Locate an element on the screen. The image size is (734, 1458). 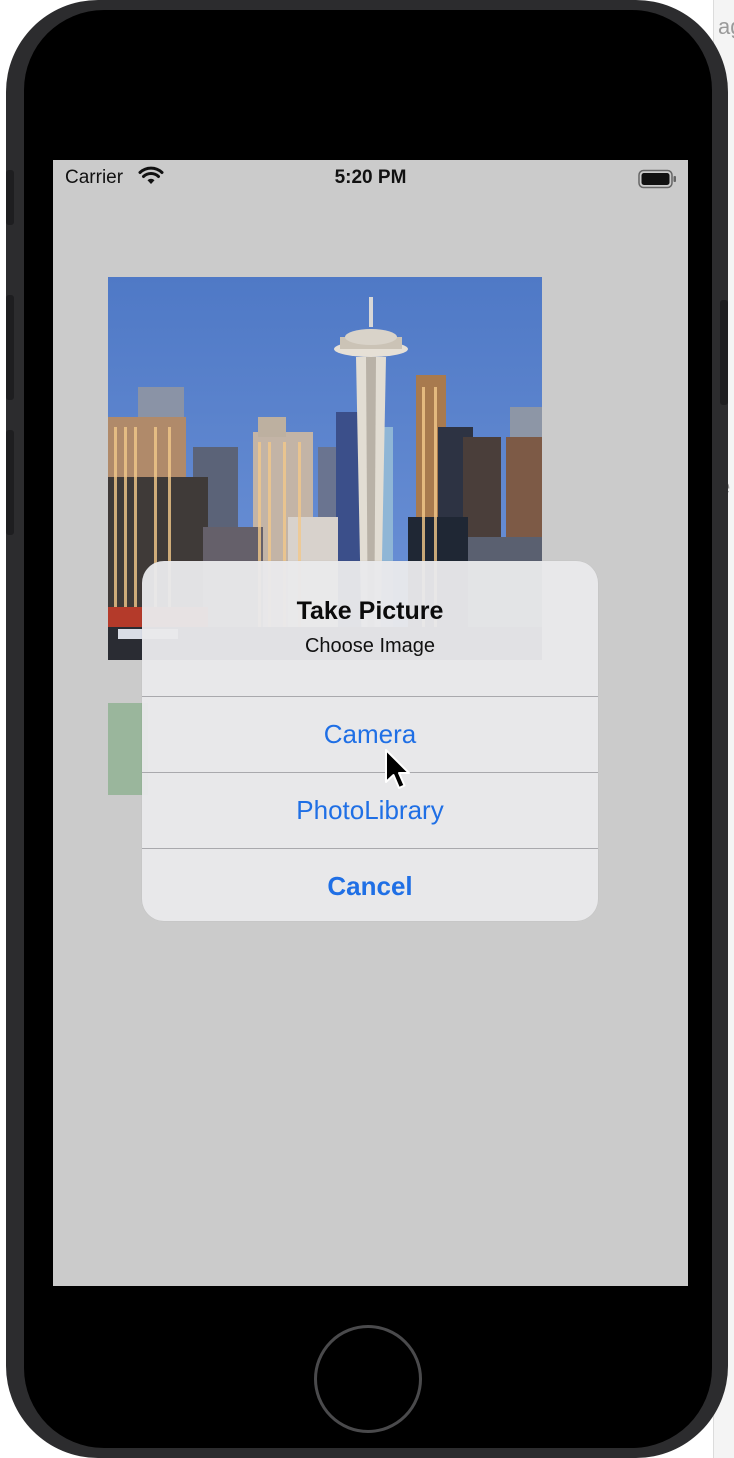
mute-switch is located at coordinates (10, 197).